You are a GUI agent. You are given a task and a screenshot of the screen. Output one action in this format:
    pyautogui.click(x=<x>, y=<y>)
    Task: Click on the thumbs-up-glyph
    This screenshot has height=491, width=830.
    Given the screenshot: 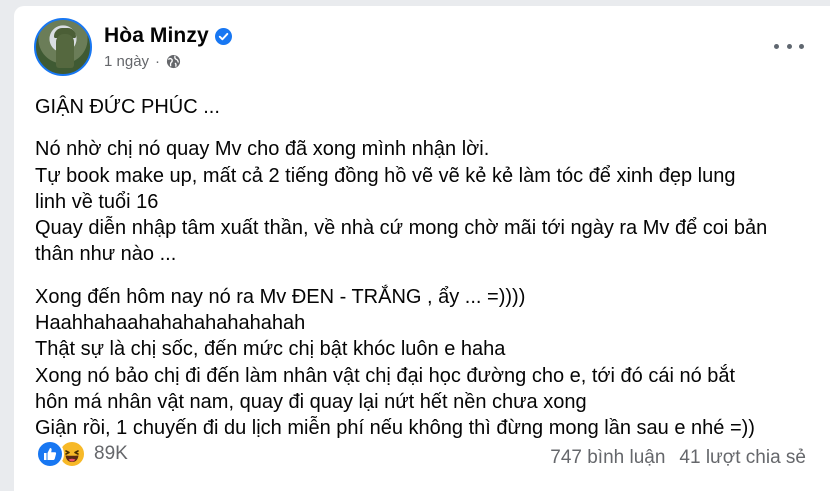 What is the action you would take?
    pyautogui.click(x=50, y=454)
    